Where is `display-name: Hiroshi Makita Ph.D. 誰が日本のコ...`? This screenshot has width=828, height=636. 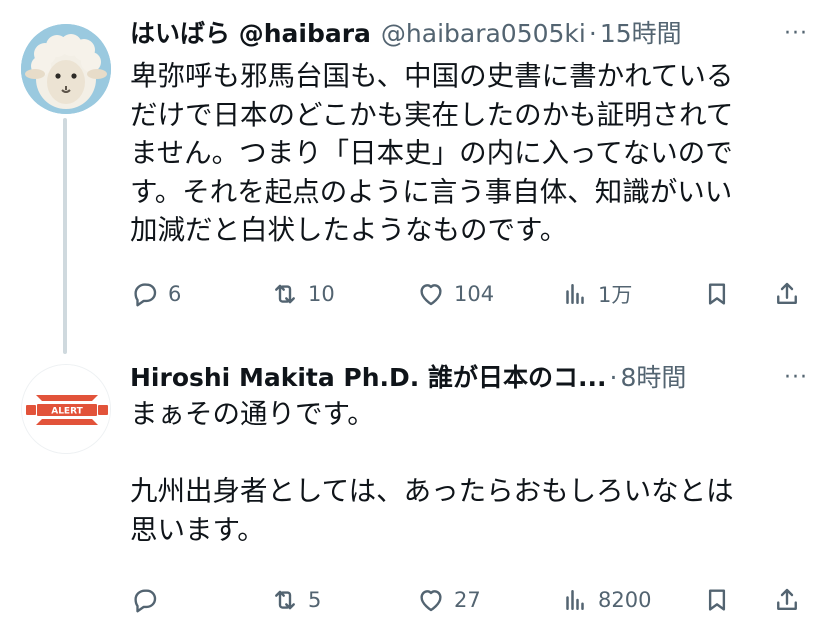 display-name: Hiroshi Makita Ph.D. 誰が日本のコ... is located at coordinates (368, 378).